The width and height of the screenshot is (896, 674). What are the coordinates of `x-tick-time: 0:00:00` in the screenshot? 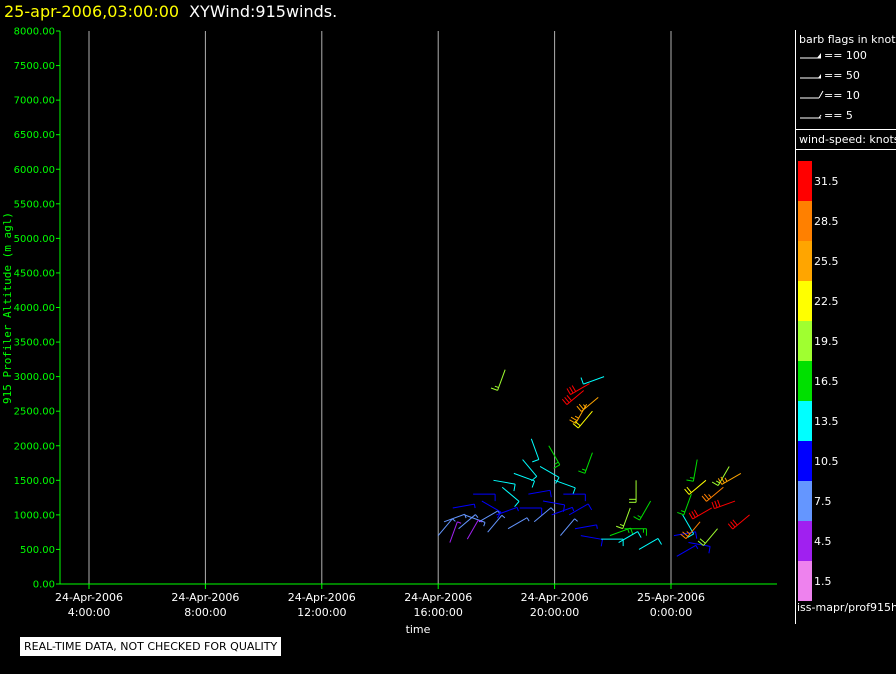 It's located at (671, 612).